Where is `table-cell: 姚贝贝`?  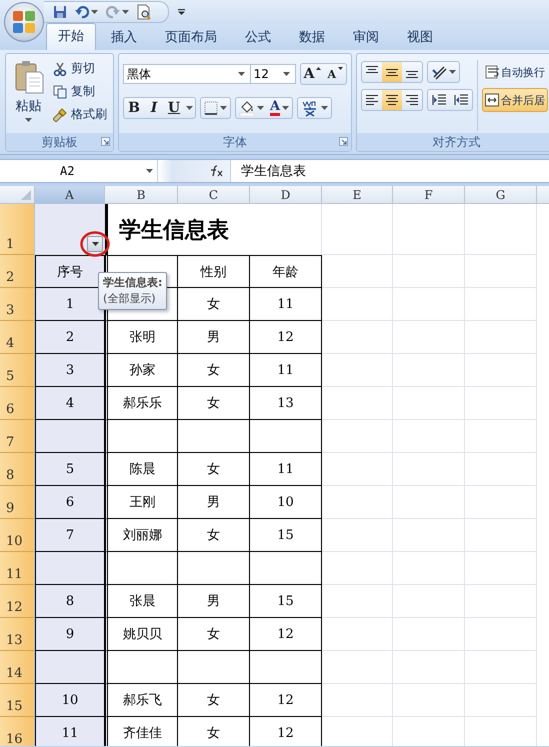 table-cell: 姚贝贝 is located at coordinates (141, 634).